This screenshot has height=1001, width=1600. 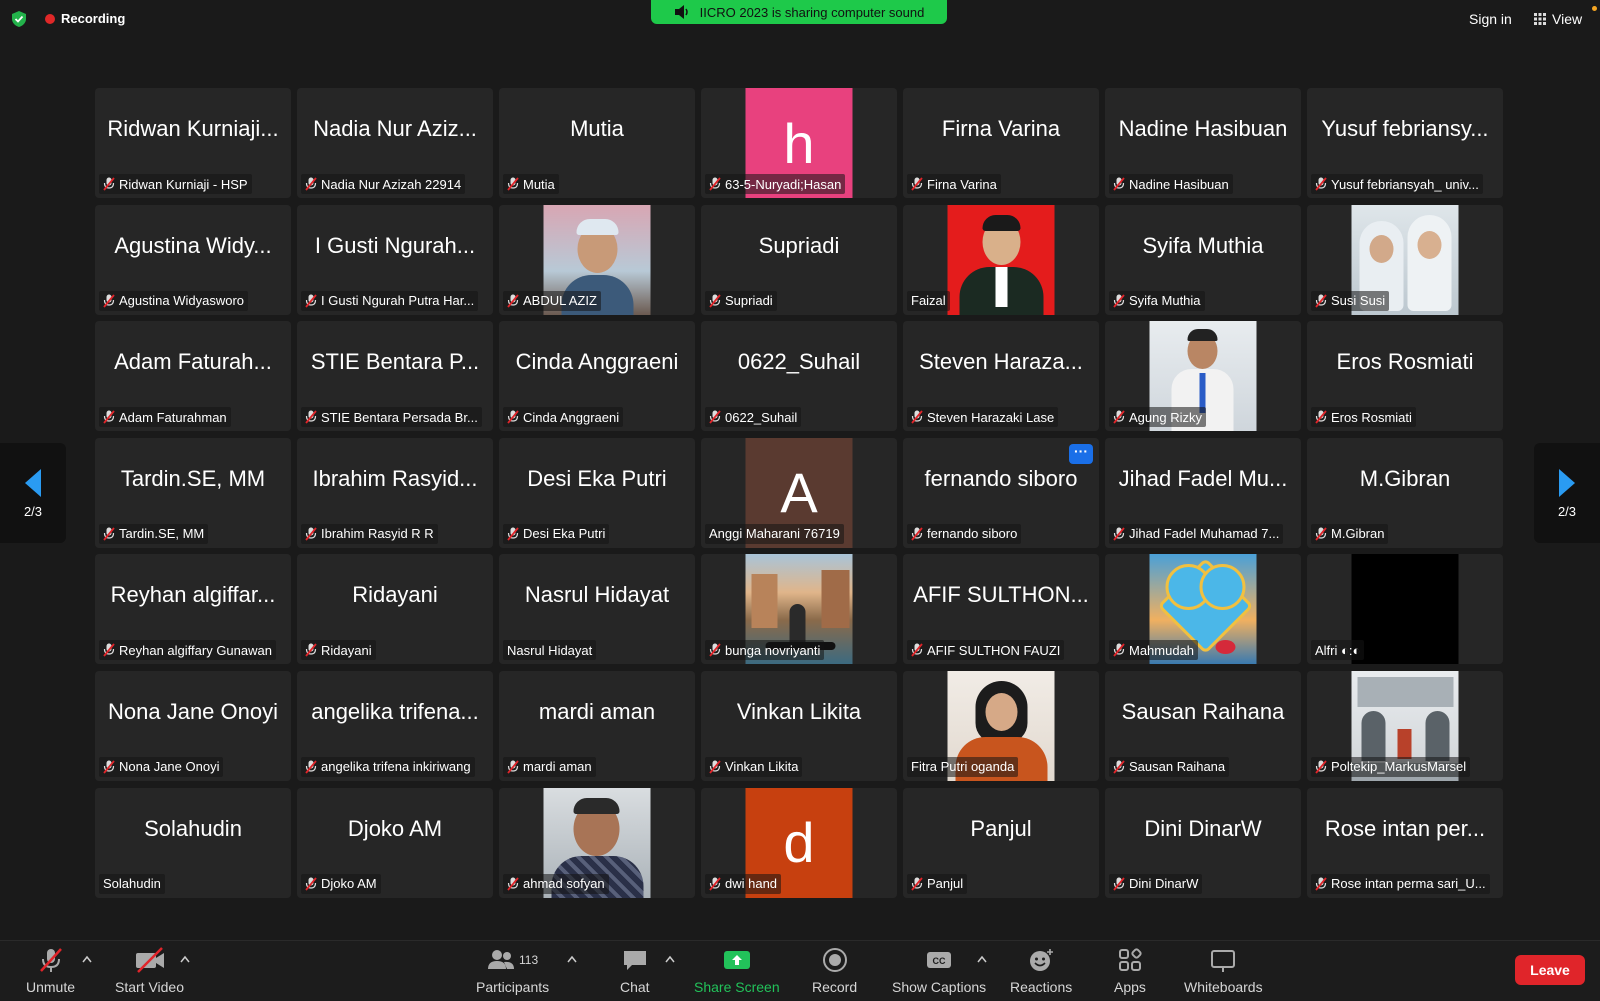 I want to click on participant-tile: Firna Varina Firna Varina, so click(x=1001, y=143).